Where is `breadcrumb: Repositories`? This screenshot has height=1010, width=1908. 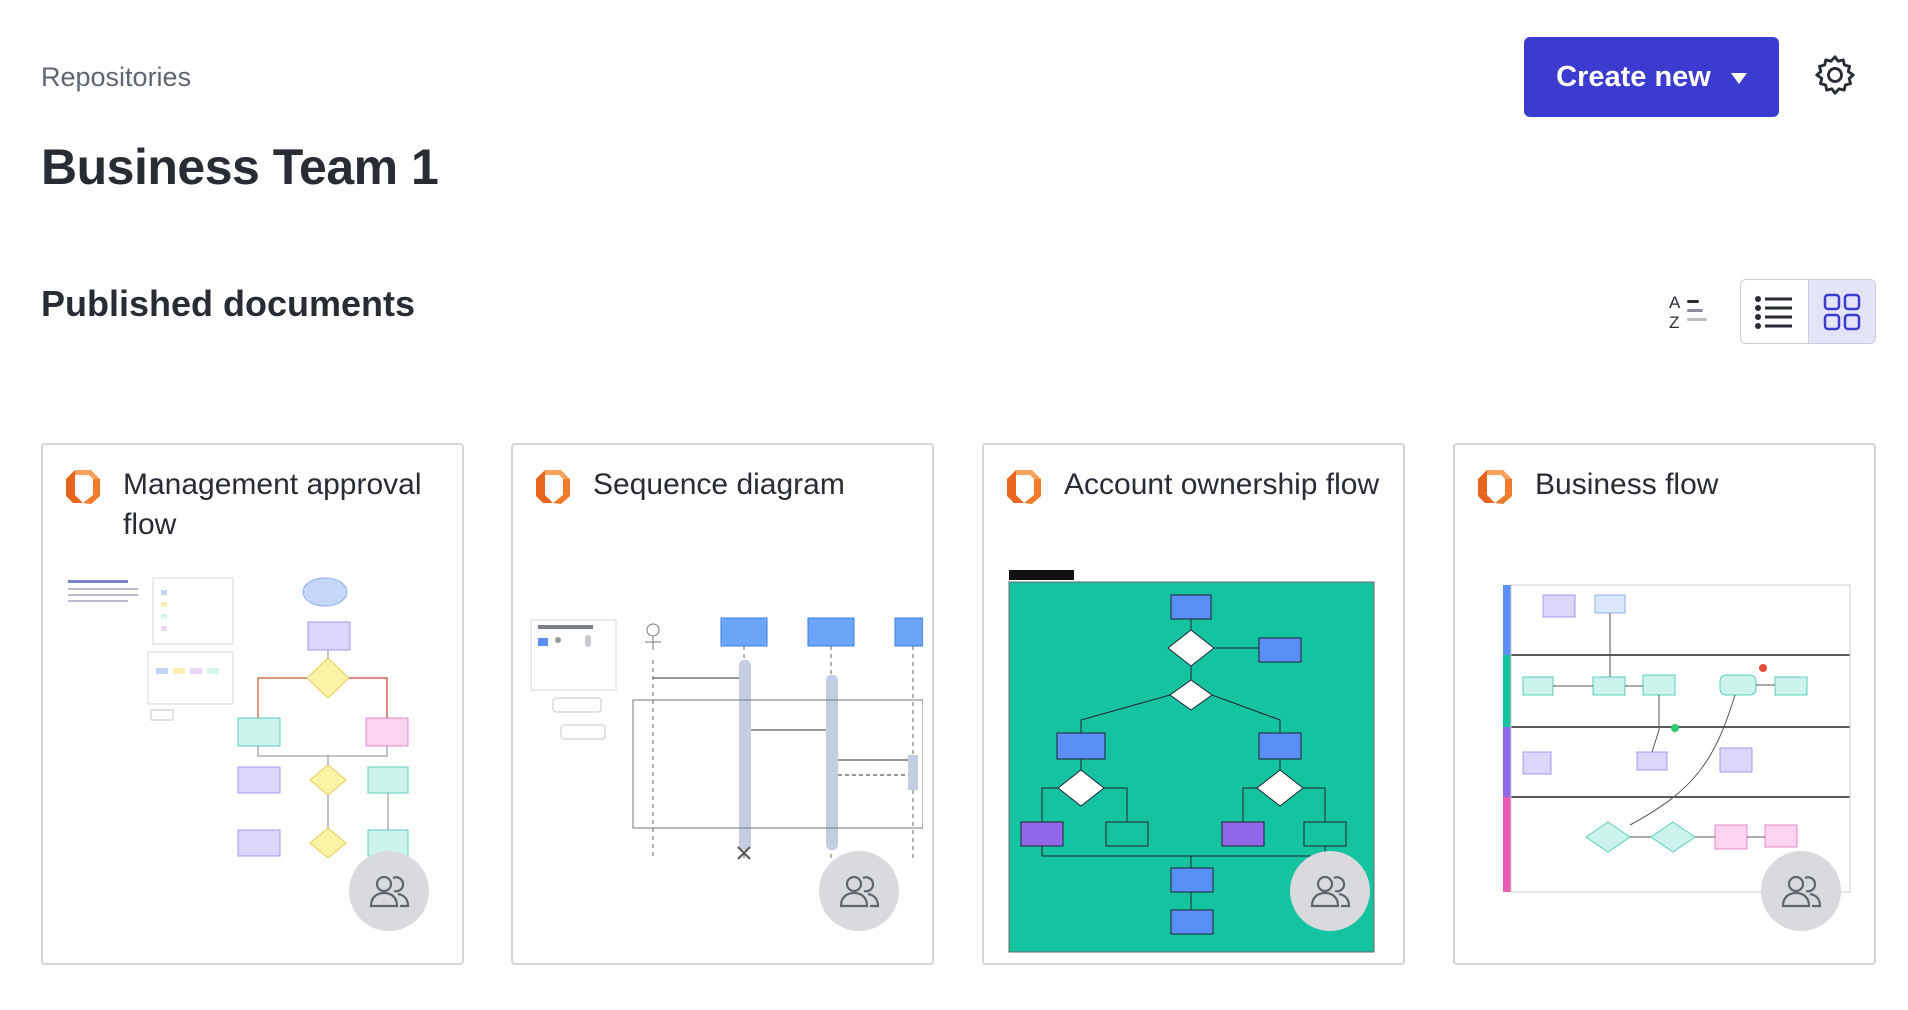
breadcrumb: Repositories is located at coordinates (116, 77).